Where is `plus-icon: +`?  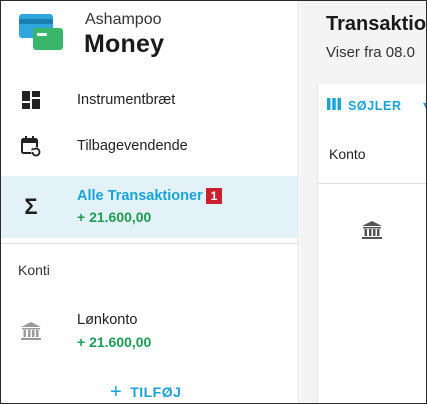 plus-icon: + is located at coordinates (116, 392).